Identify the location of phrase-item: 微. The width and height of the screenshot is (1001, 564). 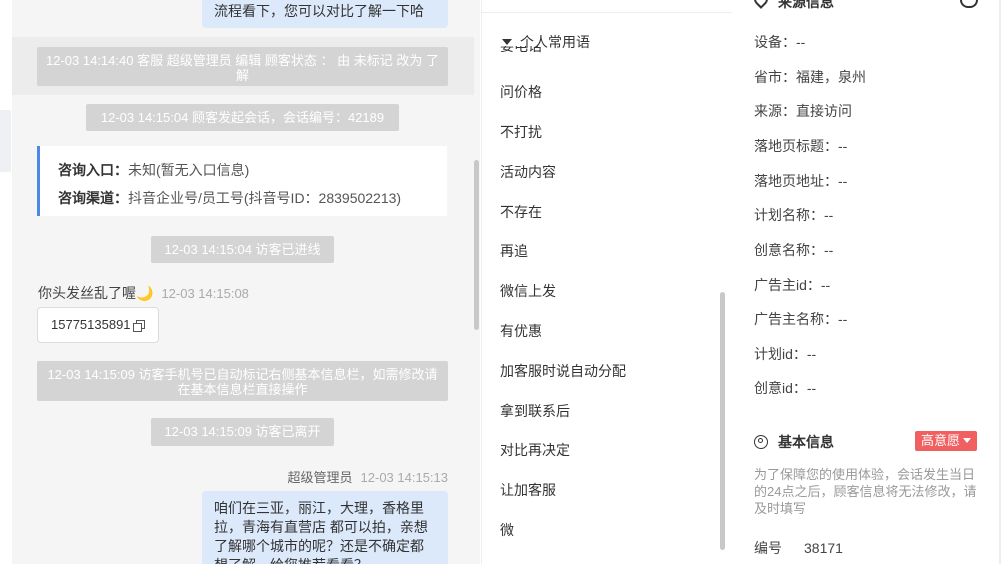
(507, 530).